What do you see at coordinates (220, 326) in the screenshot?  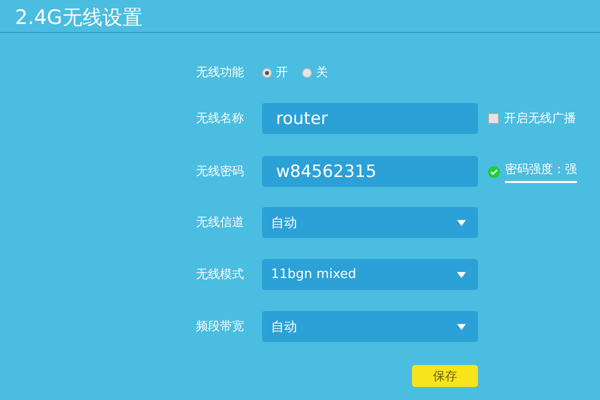 I see `field-label: 频段带宽` at bounding box center [220, 326].